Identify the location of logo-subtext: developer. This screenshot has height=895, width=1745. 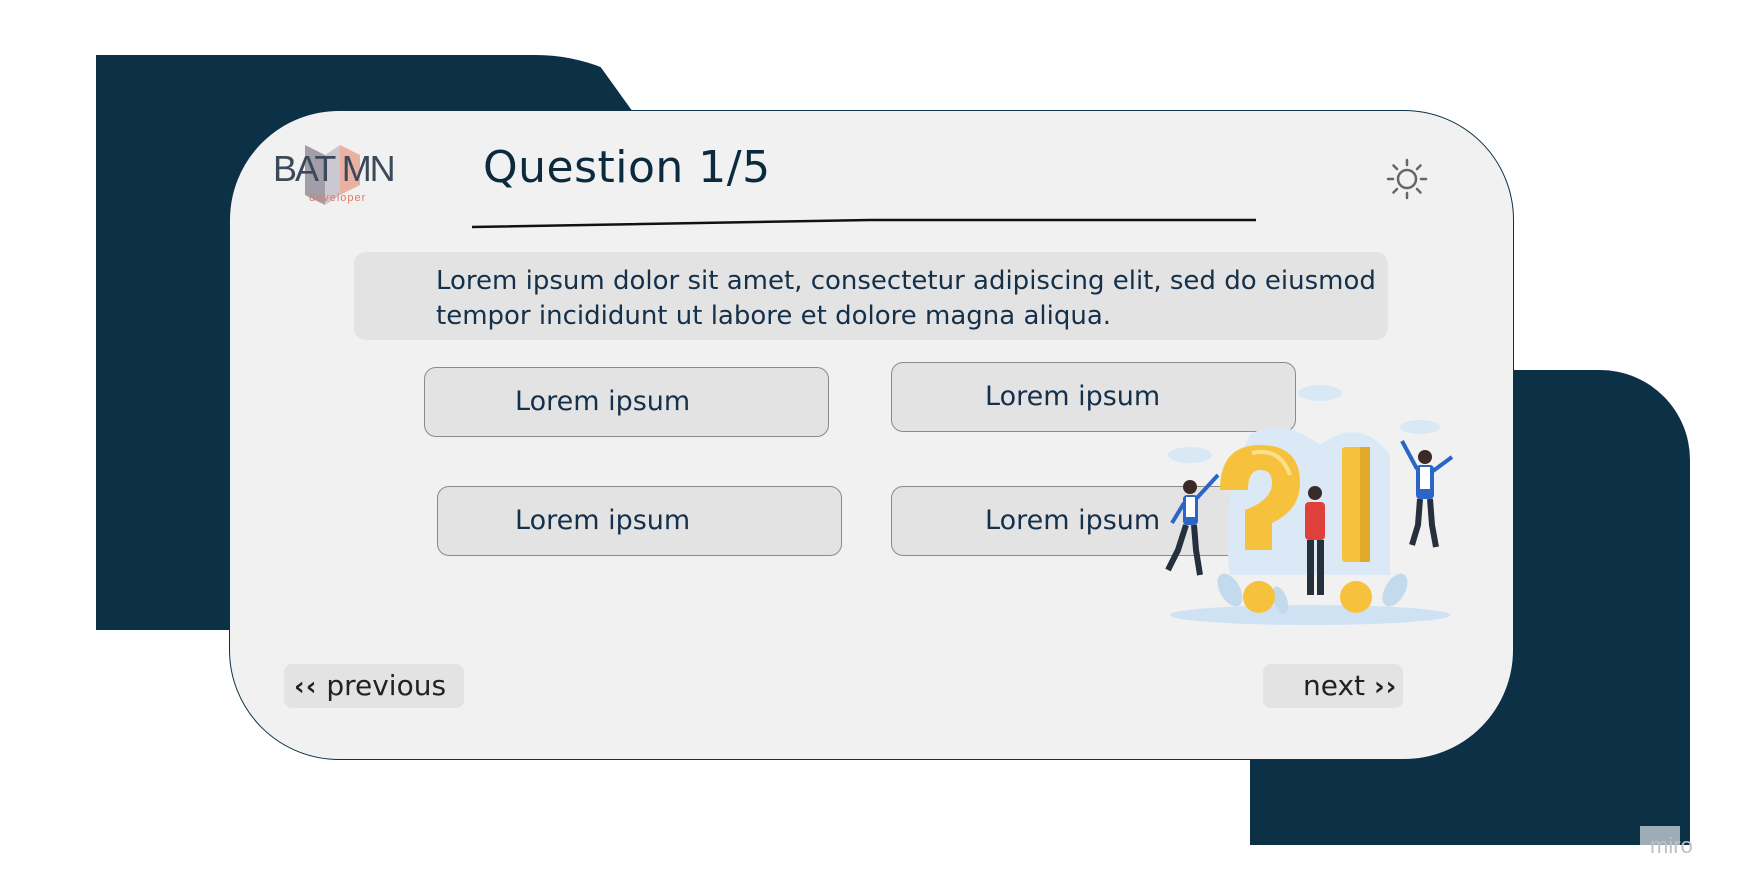
(338, 198).